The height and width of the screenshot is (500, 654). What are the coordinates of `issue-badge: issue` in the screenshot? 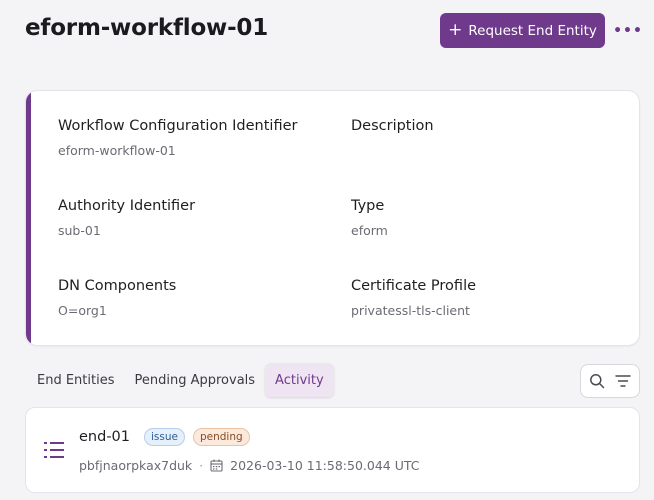 It's located at (164, 437).